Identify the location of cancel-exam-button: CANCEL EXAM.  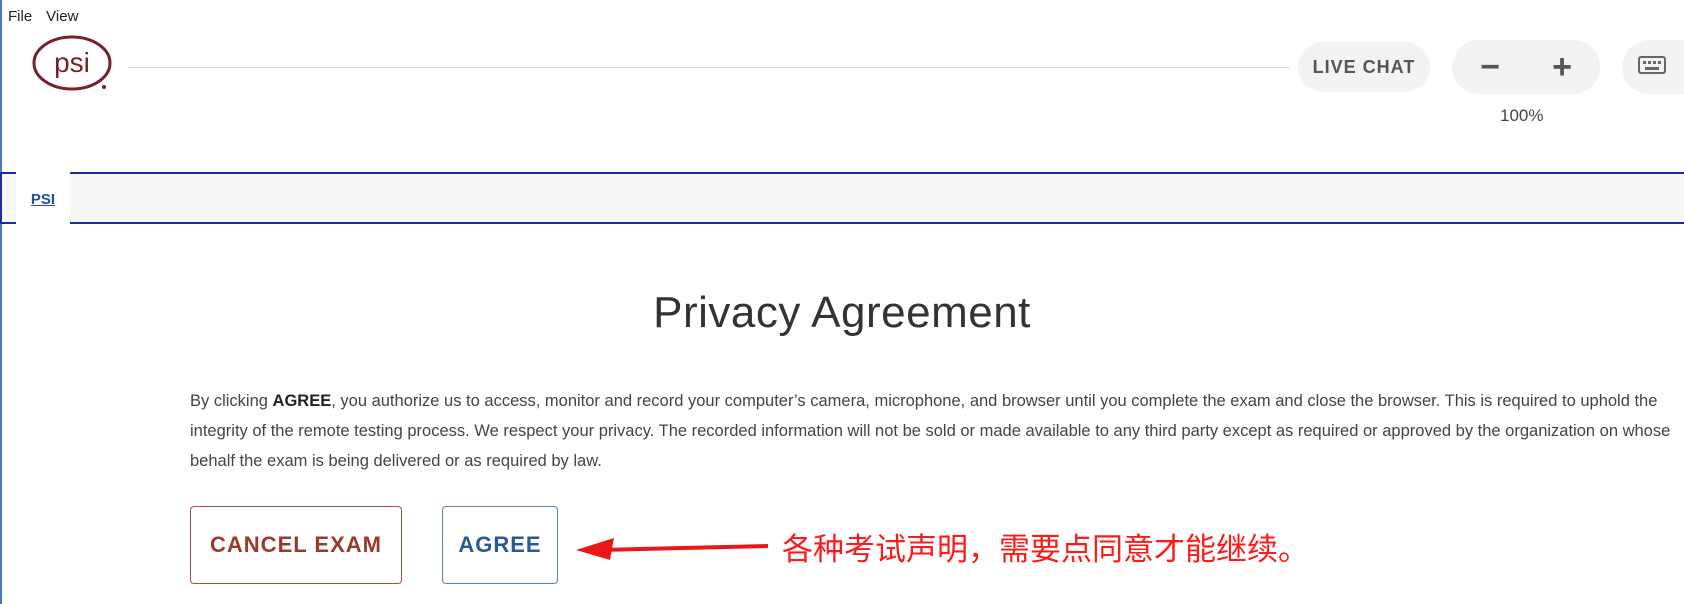
(296, 545).